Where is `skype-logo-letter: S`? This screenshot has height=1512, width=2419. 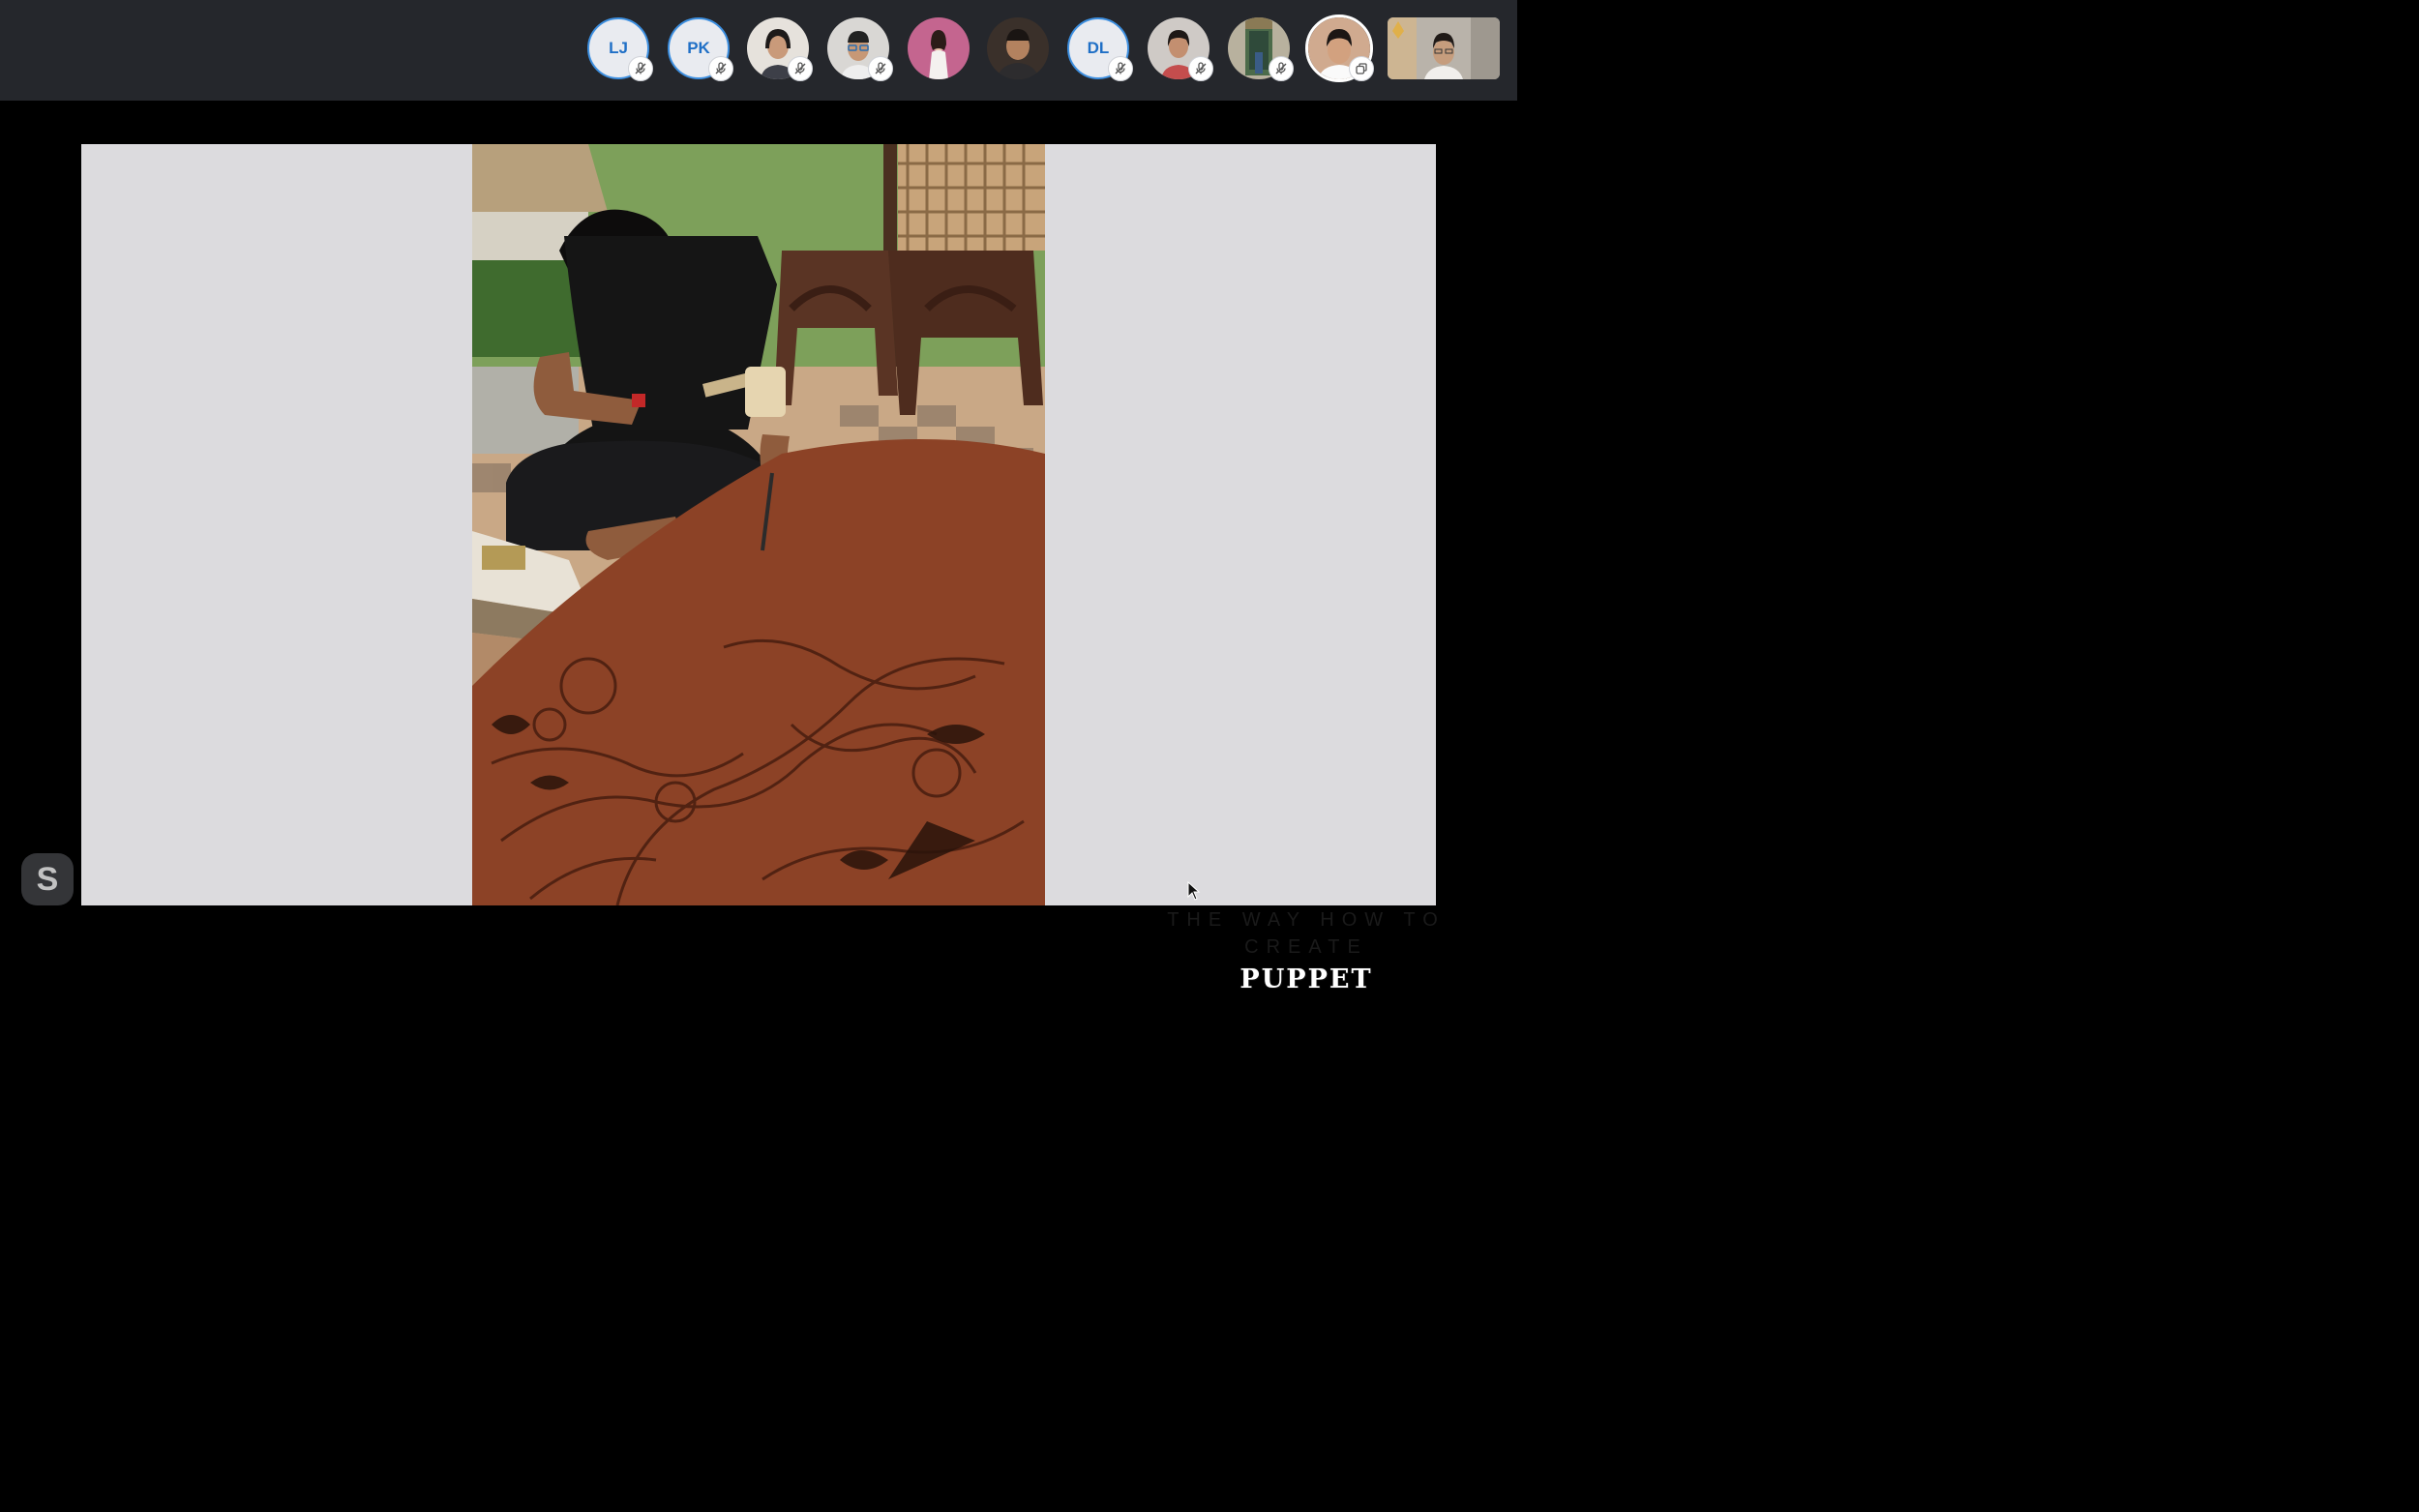 skype-logo-letter: S is located at coordinates (47, 879).